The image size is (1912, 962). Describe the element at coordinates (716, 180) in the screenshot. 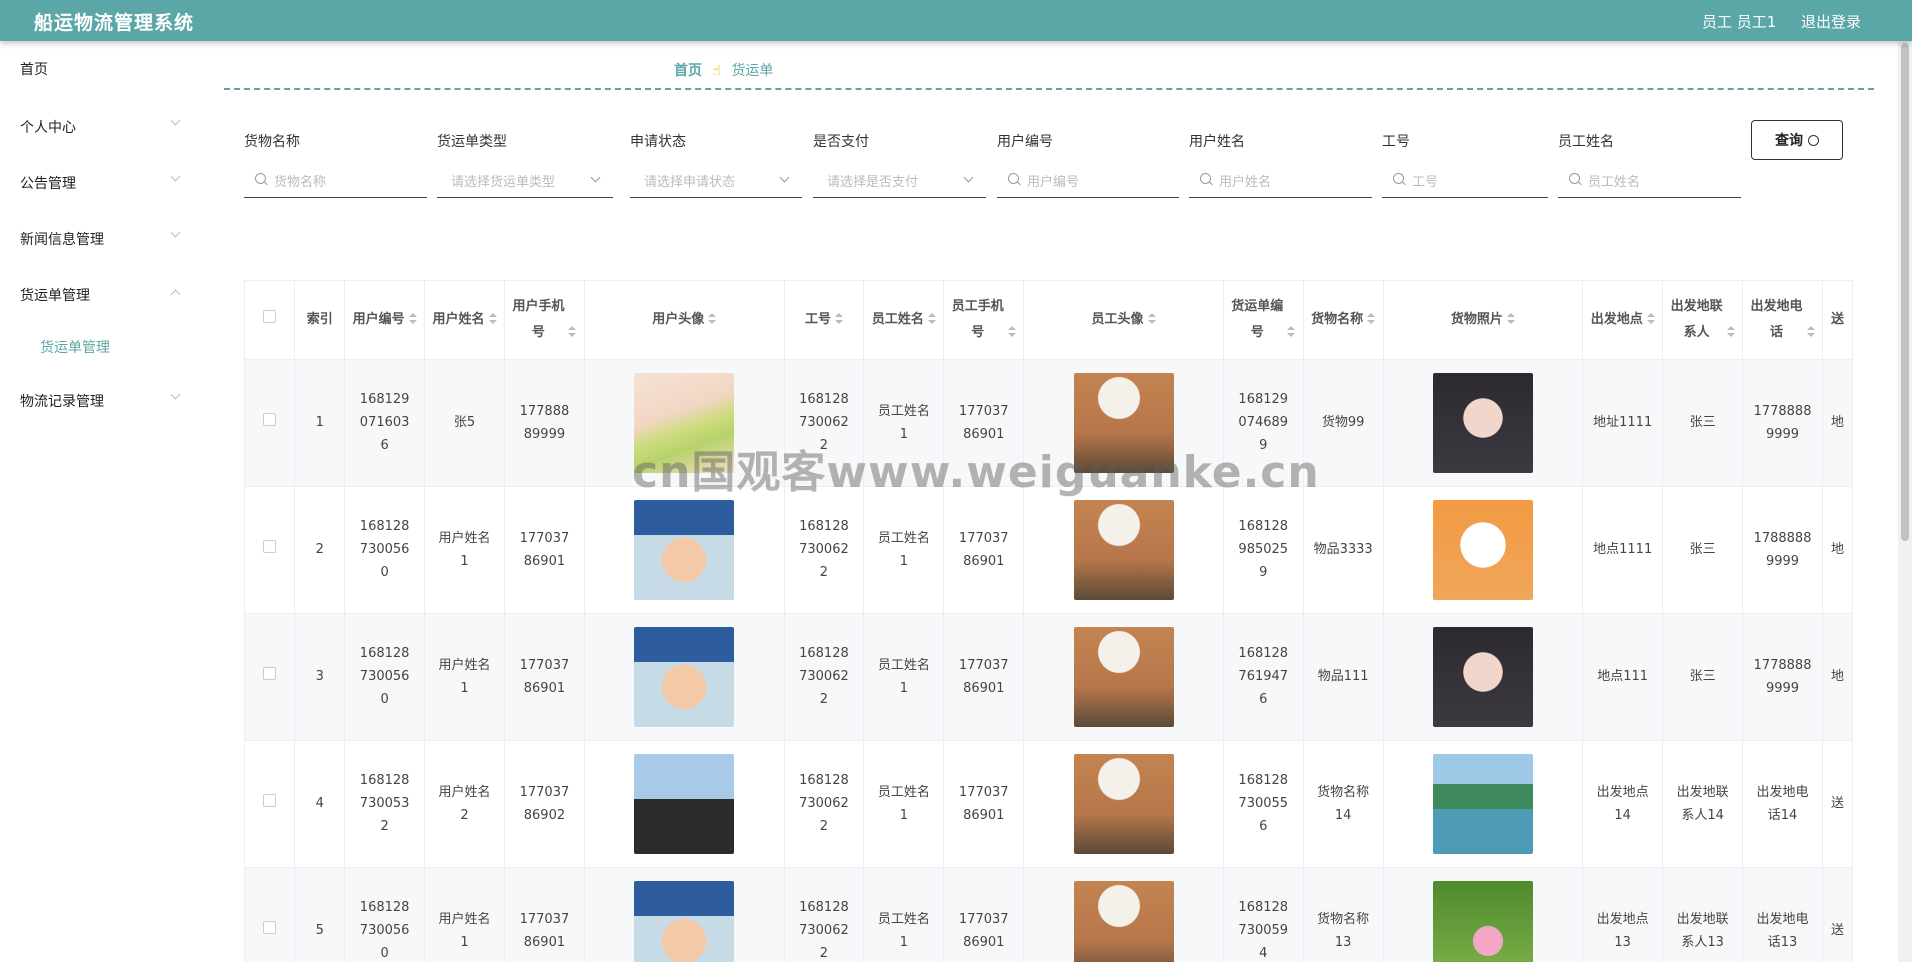

I see `apply-status-select: 请选择申请状态` at that location.